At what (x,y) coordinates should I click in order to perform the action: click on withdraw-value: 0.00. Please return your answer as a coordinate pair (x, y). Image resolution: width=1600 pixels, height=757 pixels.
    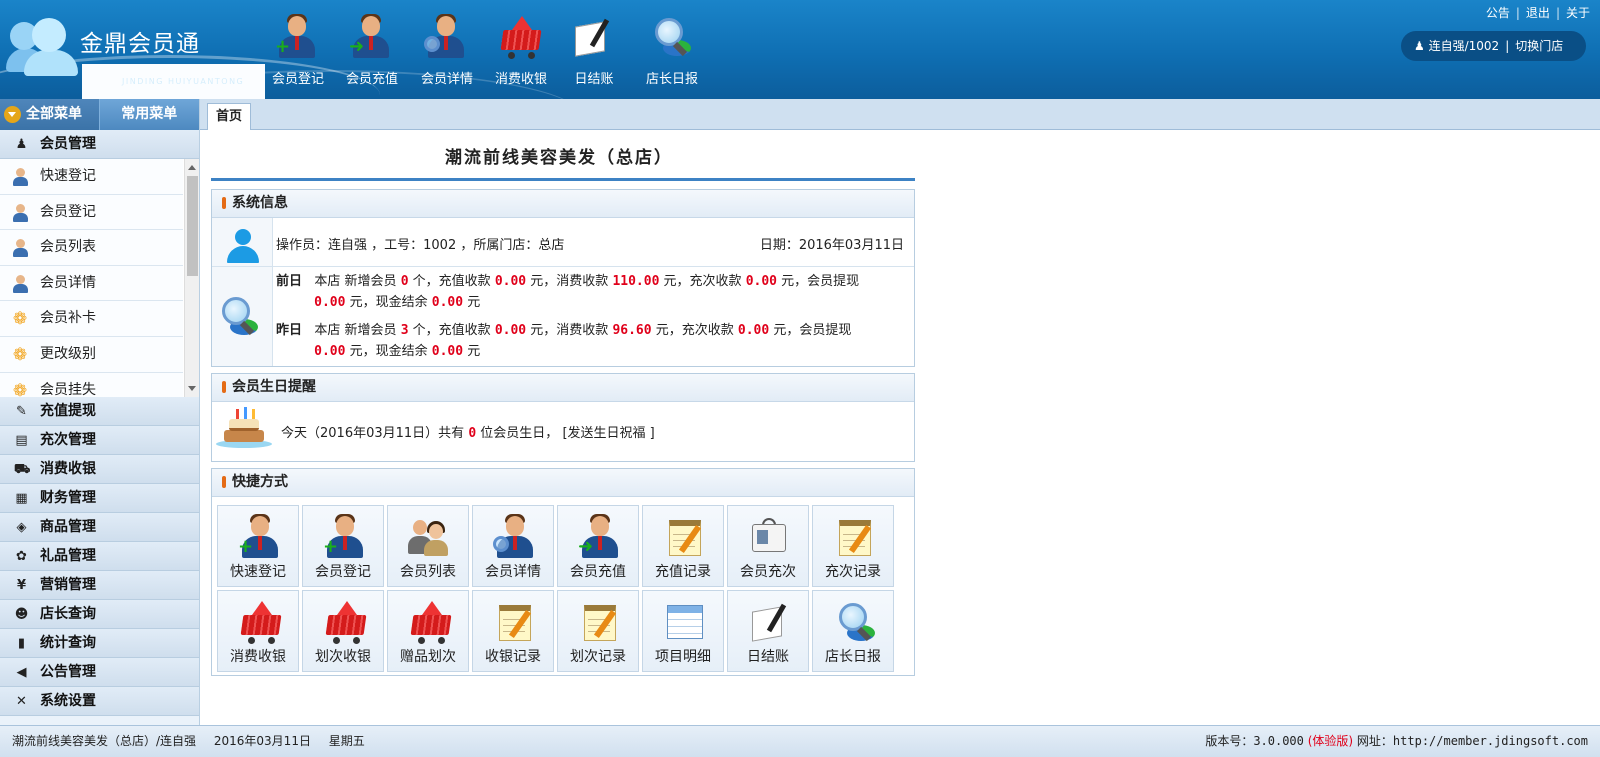
    Looking at the image, I should click on (330, 351).